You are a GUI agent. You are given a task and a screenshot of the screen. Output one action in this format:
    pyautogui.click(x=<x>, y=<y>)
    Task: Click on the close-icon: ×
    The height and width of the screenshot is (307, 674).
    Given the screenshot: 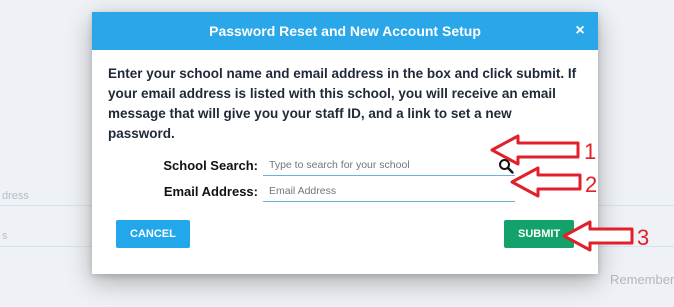 What is the action you would take?
    pyautogui.click(x=580, y=31)
    